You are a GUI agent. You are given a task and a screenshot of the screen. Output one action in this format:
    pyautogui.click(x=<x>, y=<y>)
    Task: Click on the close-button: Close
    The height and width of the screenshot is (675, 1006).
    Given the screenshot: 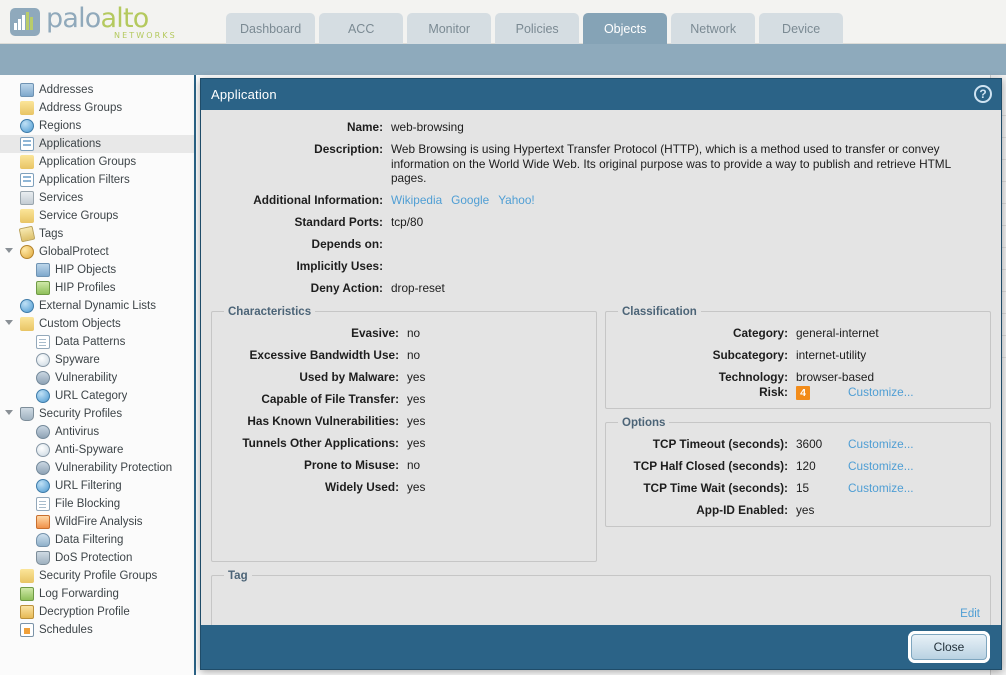 What is the action you would take?
    pyautogui.click(x=949, y=647)
    